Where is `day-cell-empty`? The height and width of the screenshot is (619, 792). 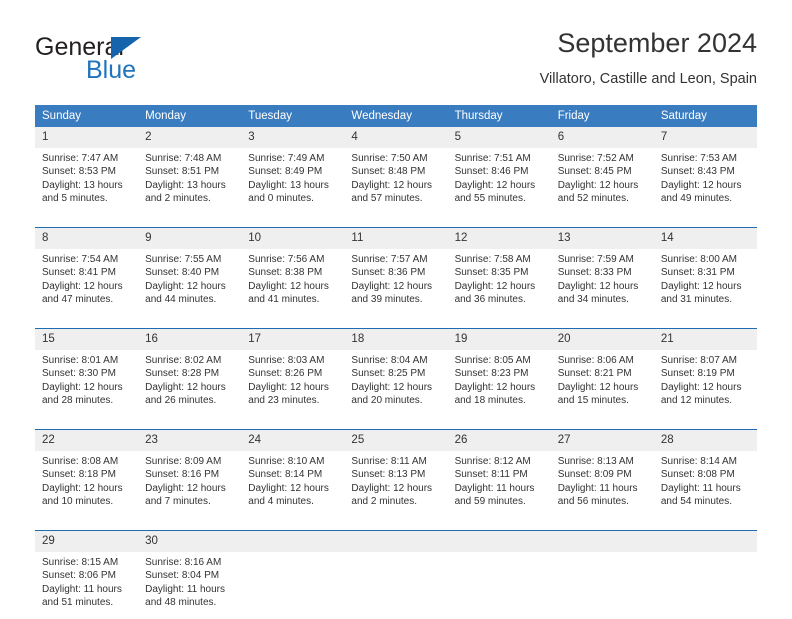 day-cell-empty is located at coordinates (602, 575).